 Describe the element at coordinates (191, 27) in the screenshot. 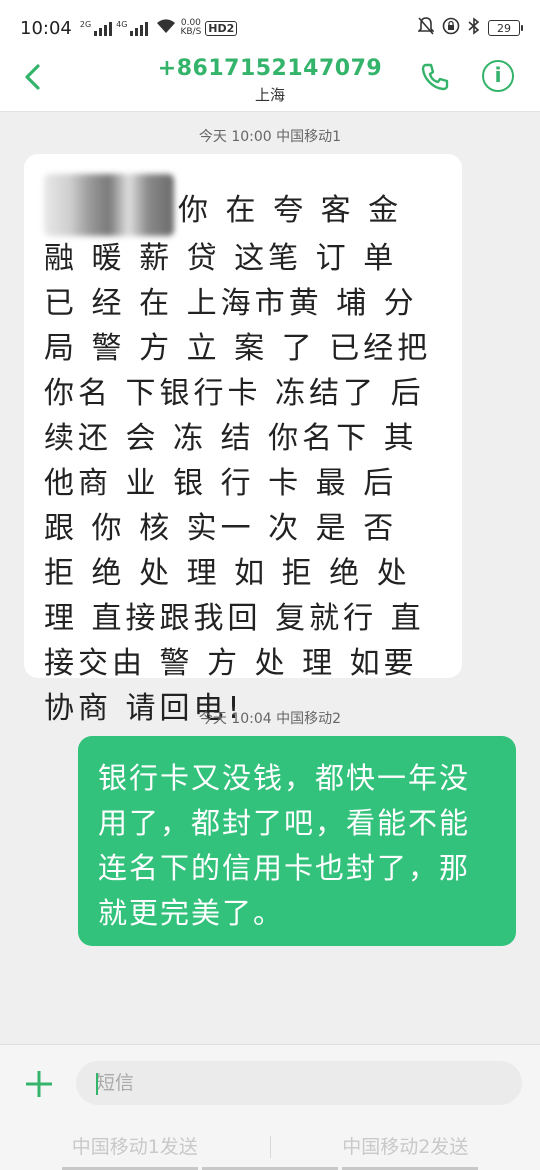

I see `network-speed: 0.00 KB/S` at that location.